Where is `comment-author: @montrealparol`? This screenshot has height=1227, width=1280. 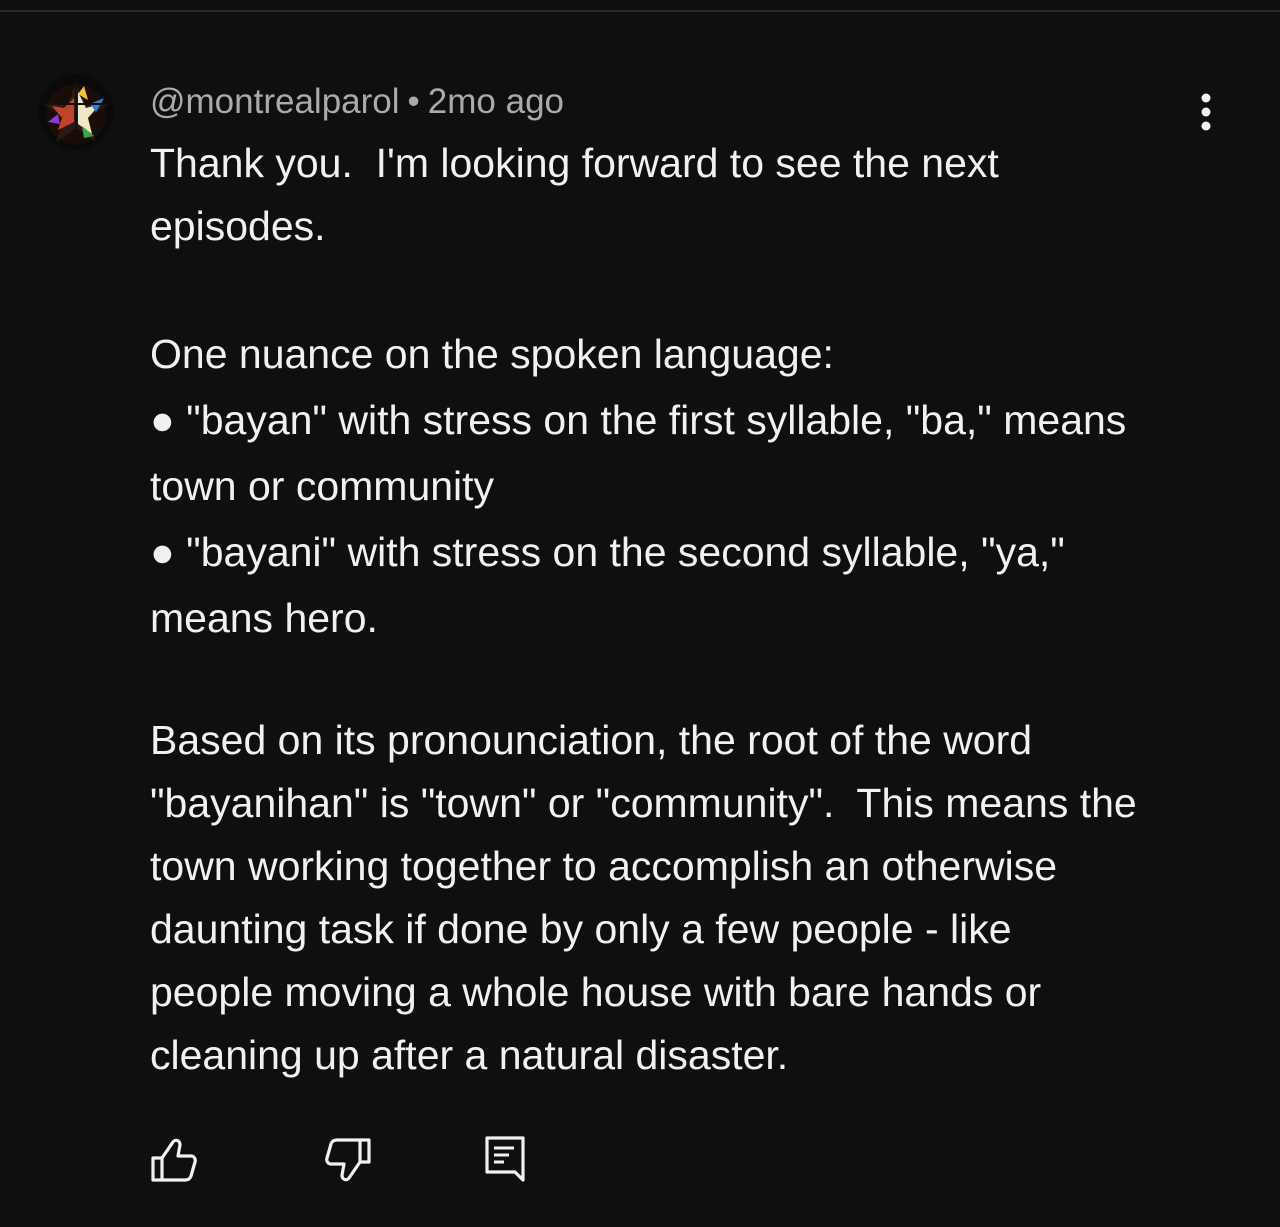 comment-author: @montrealparol is located at coordinates (275, 101).